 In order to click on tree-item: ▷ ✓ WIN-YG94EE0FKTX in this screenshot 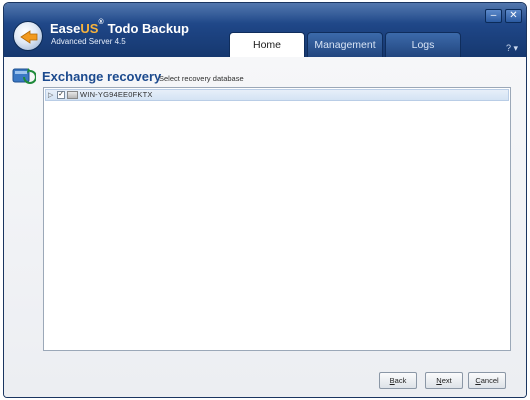, I will do `click(277, 95)`.